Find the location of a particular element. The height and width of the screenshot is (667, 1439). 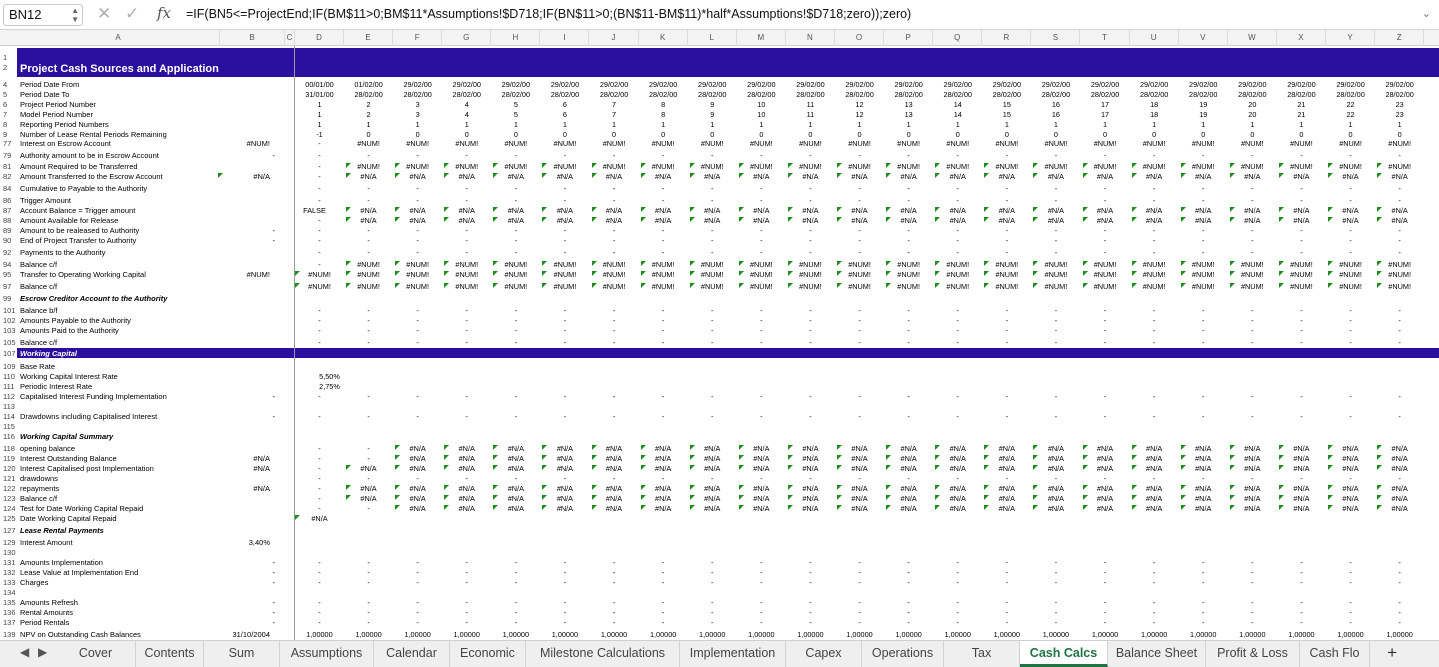

column-header-M: M is located at coordinates (761, 38).